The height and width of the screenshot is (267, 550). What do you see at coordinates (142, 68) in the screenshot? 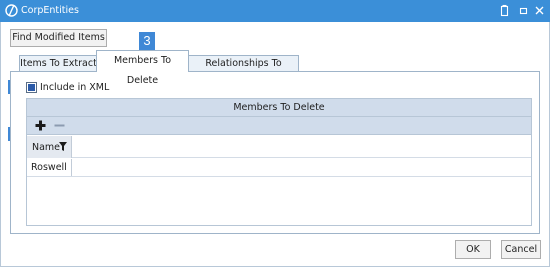
I see `tab-members-to-delete: Members To Delete` at bounding box center [142, 68].